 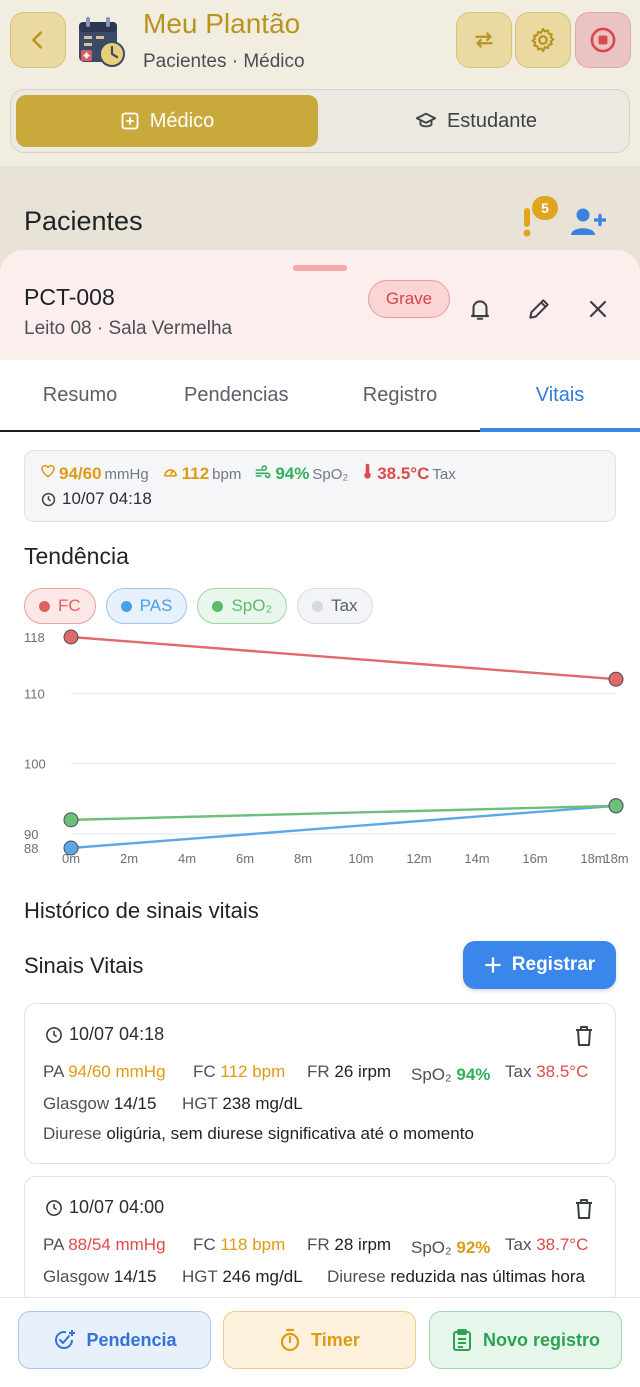 I want to click on tab-registro: Registro, so click(x=400, y=395).